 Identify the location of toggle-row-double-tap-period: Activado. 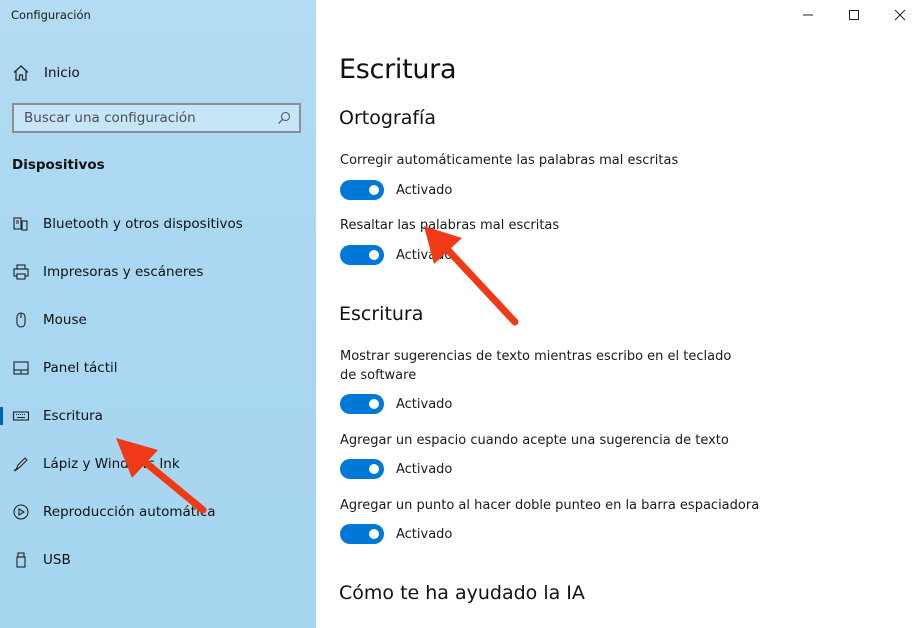
(396, 534).